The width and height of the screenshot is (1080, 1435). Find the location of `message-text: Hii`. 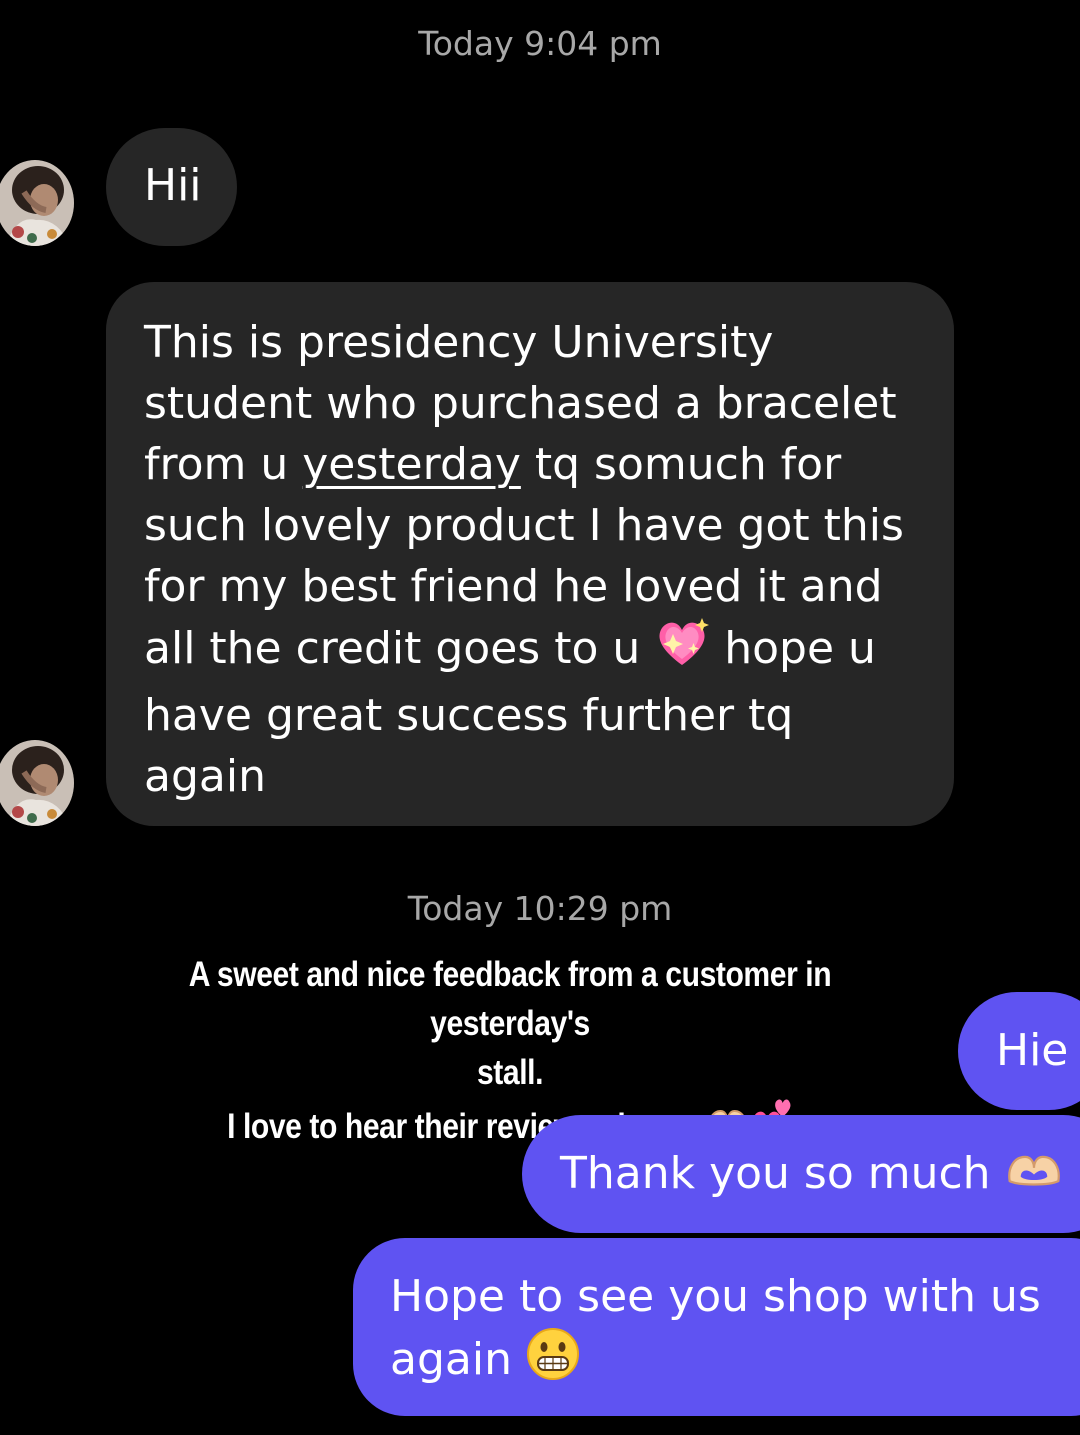

message-text: Hii is located at coordinates (173, 185).